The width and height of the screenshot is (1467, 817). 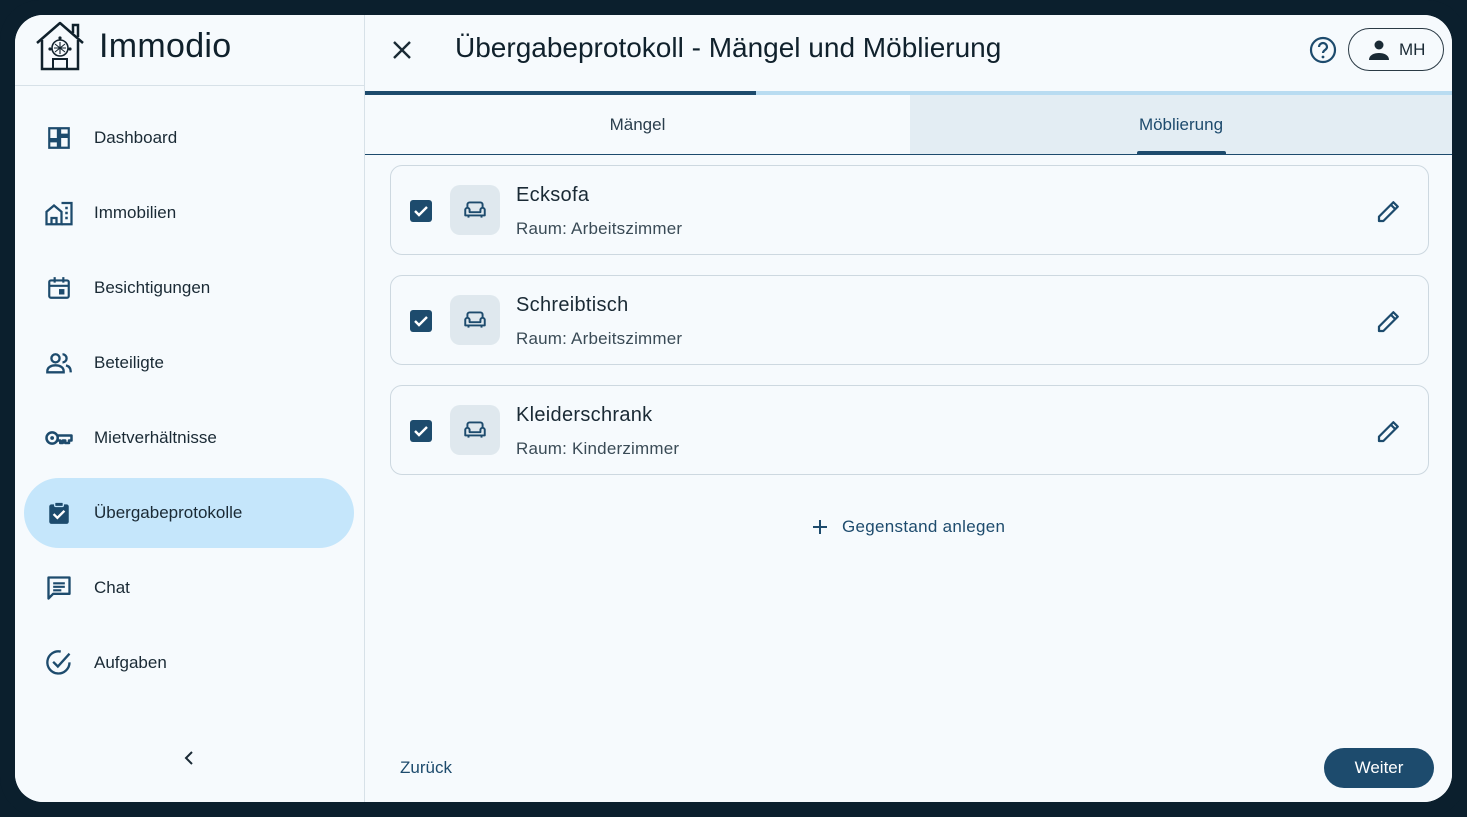 What do you see at coordinates (909, 430) in the screenshot?
I see `list-item: Kleiderschrank Raum: Kinderzimmer` at bounding box center [909, 430].